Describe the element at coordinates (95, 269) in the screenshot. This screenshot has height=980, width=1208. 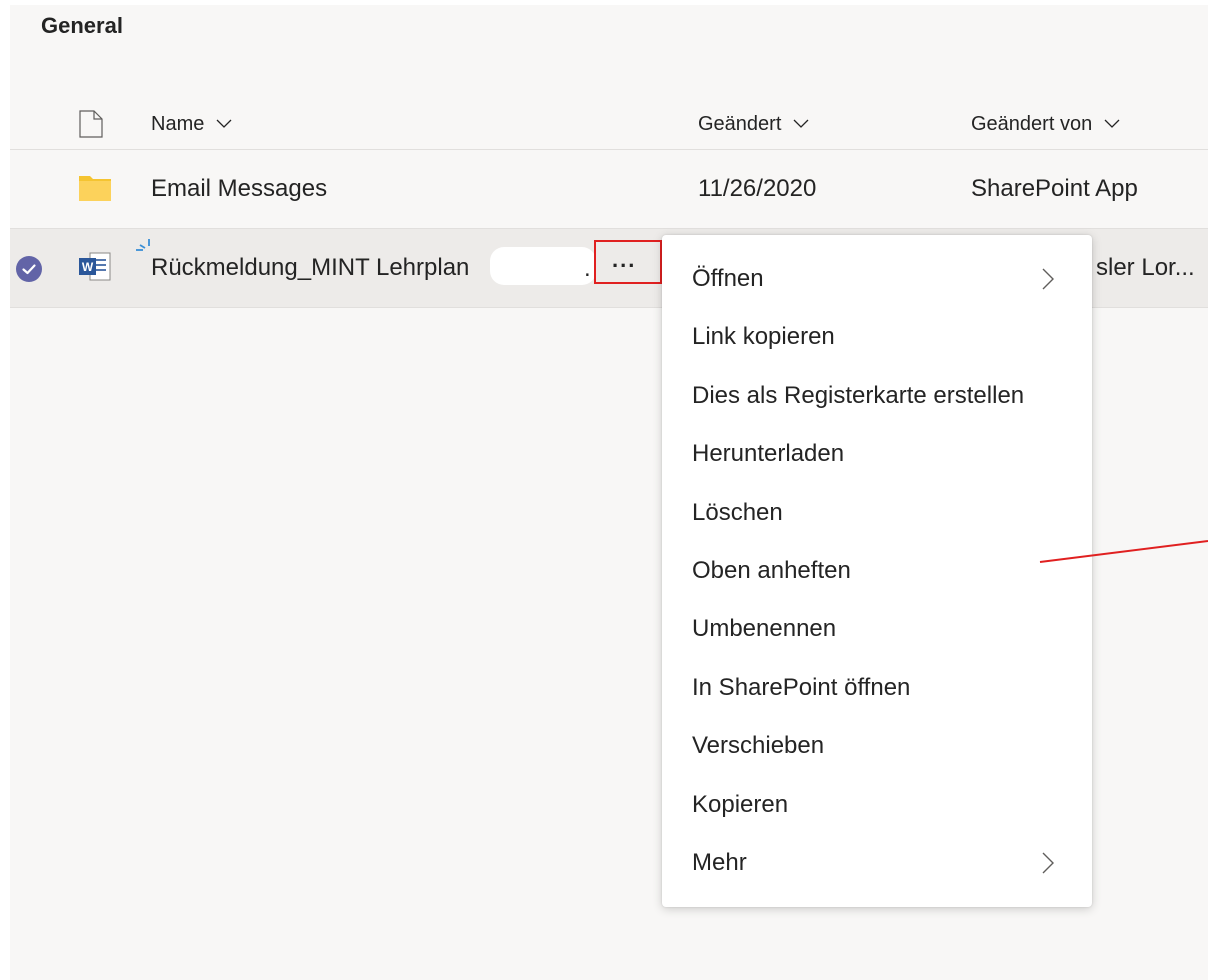
I see `word-document-icon: W` at that location.